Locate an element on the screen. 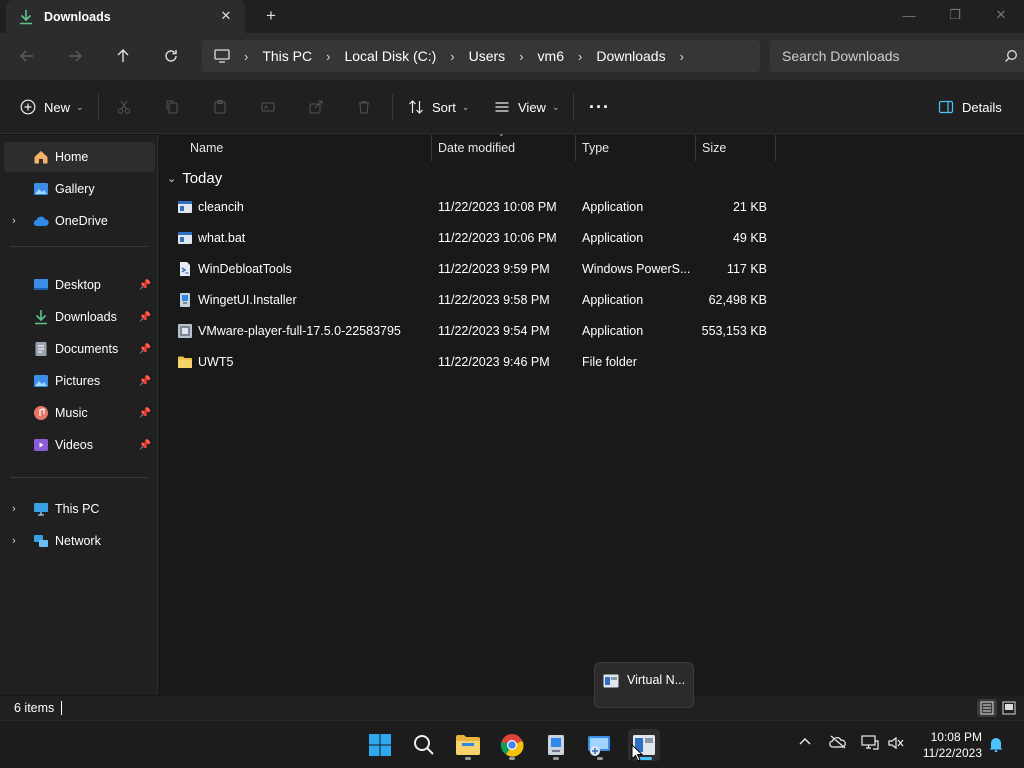  file-size: 553,153 KB is located at coordinates (734, 331).